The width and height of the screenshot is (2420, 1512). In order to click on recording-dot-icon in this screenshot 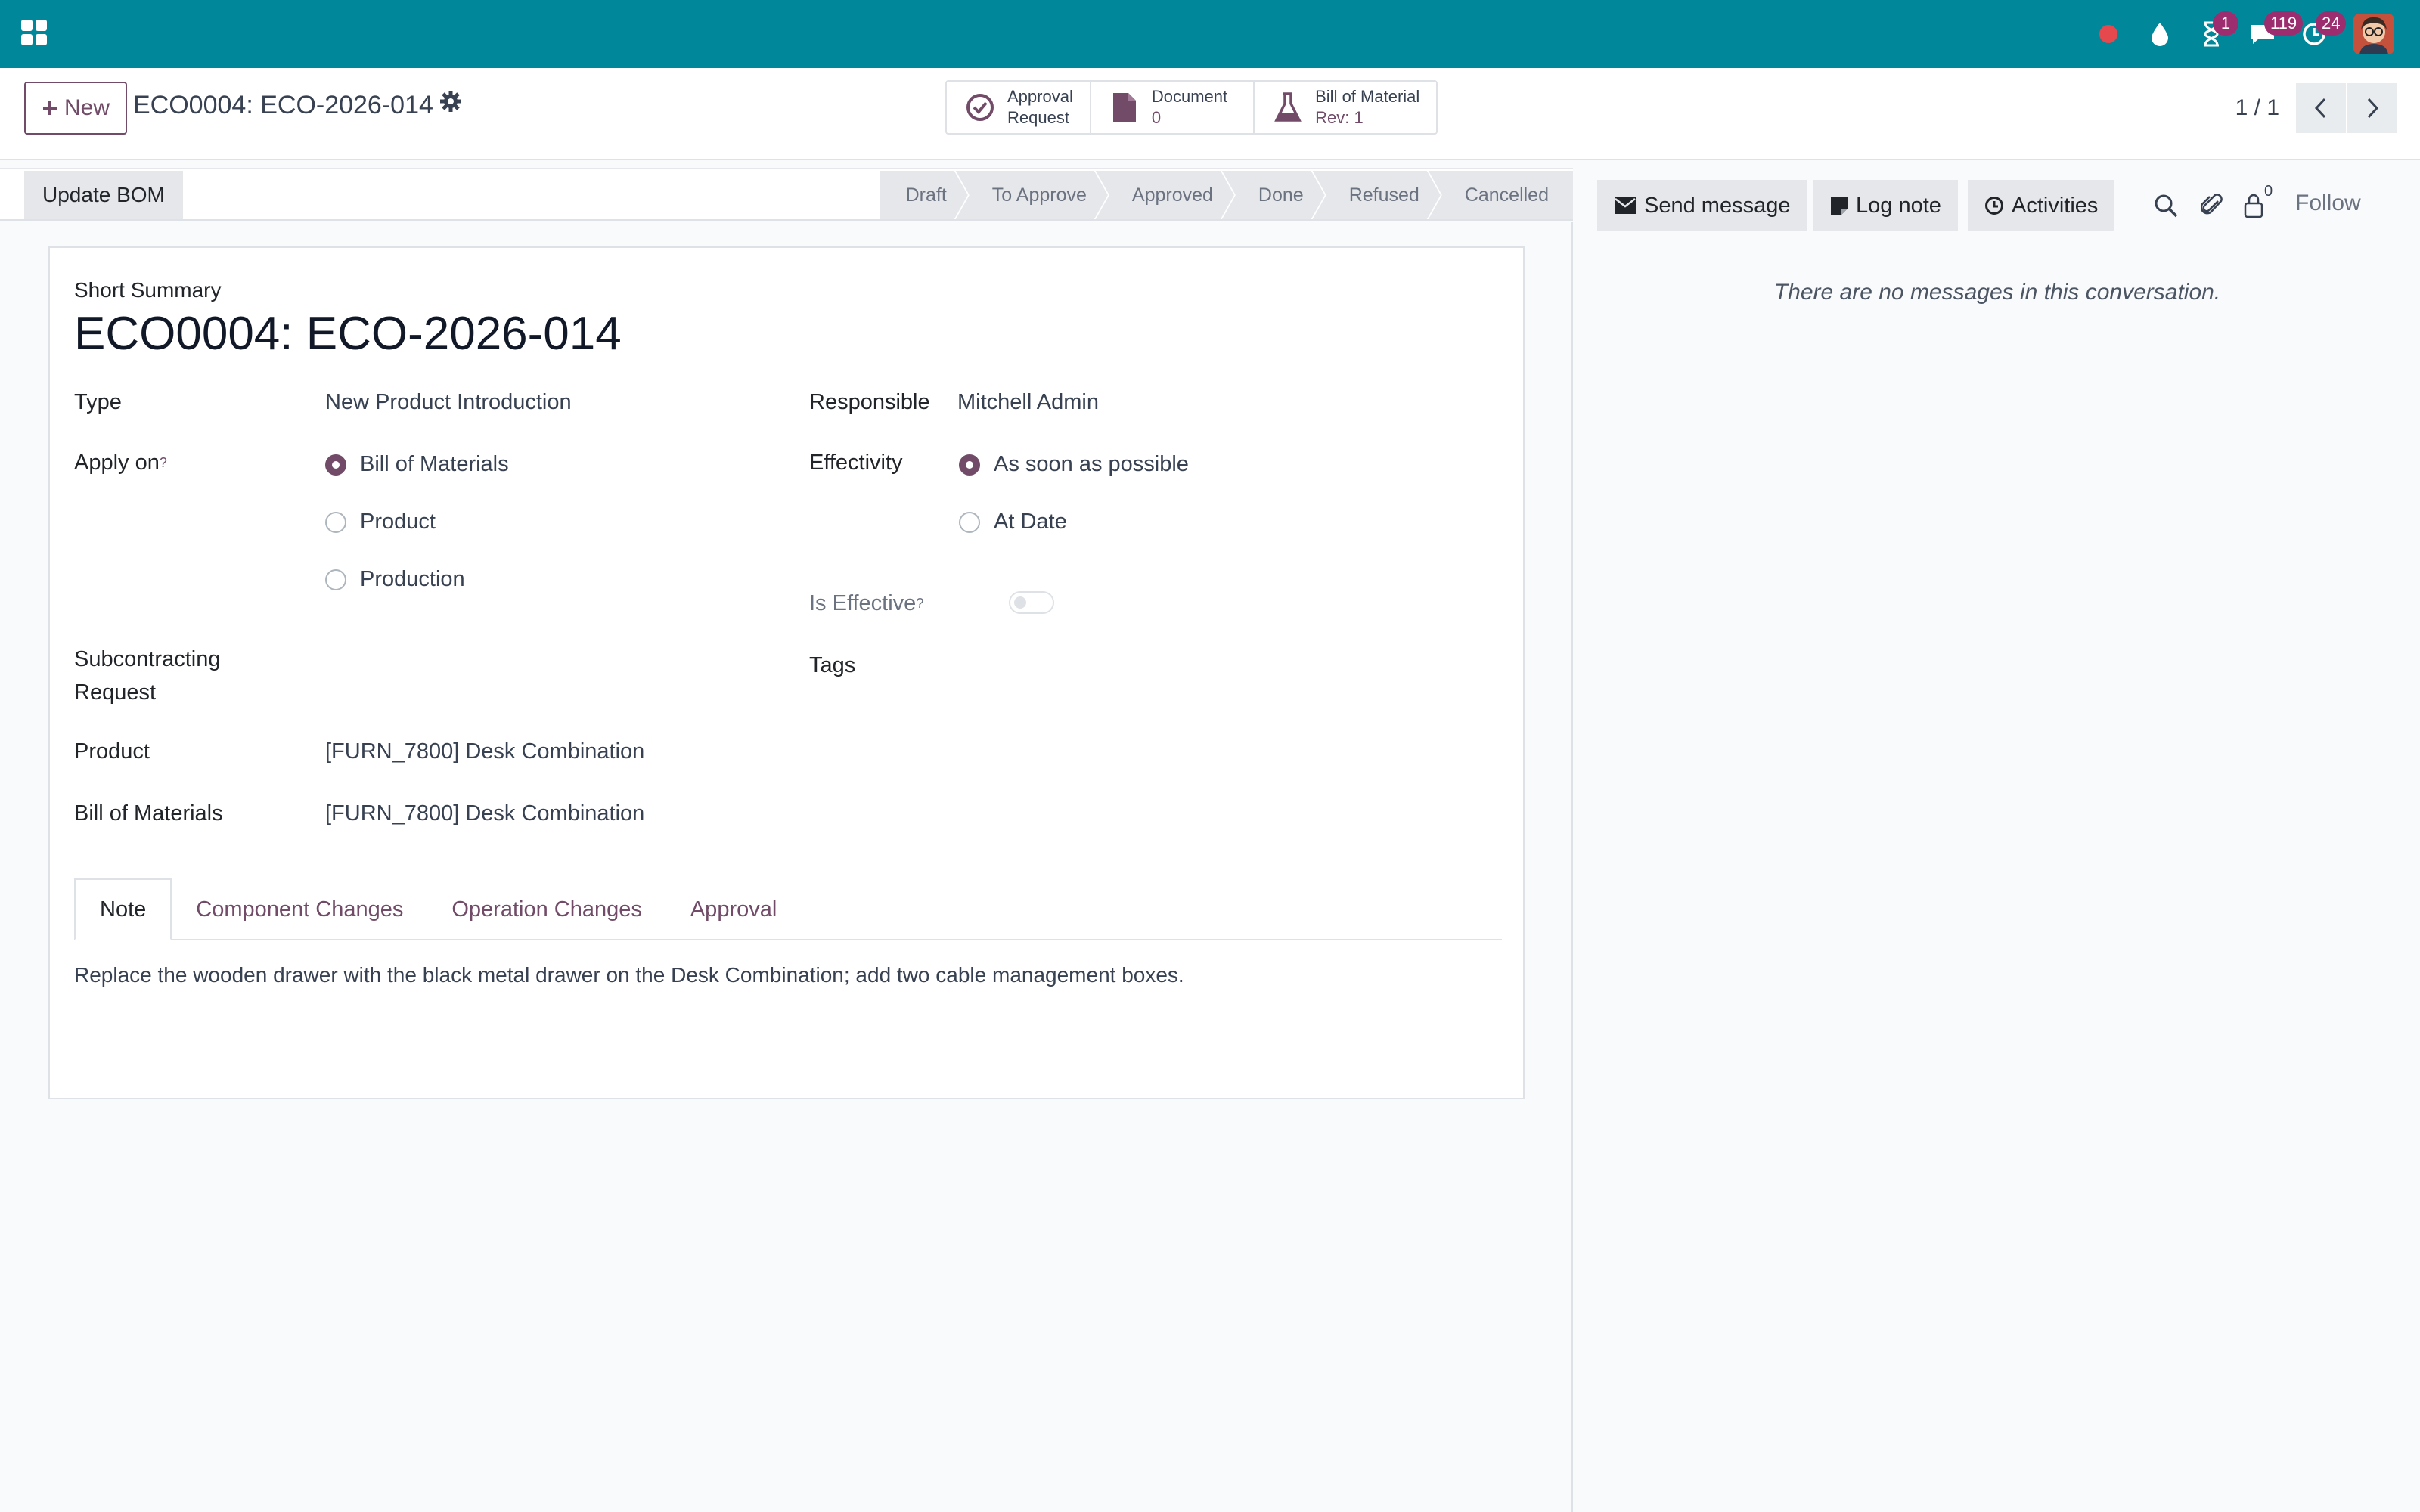, I will do `click(2108, 34)`.